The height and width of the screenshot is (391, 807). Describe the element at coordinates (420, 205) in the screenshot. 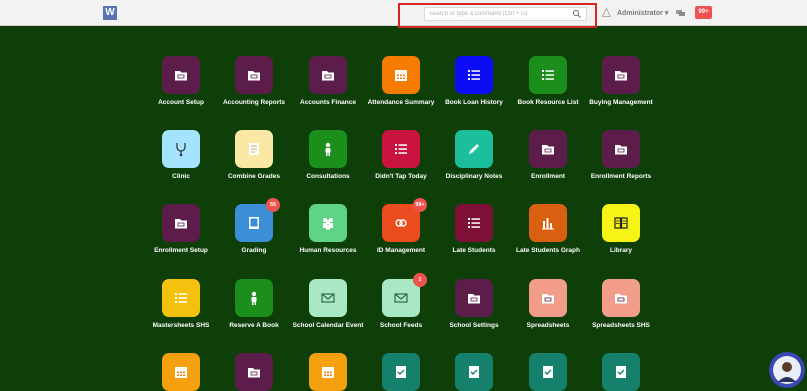

I see `tile-count-badge: 99+` at that location.